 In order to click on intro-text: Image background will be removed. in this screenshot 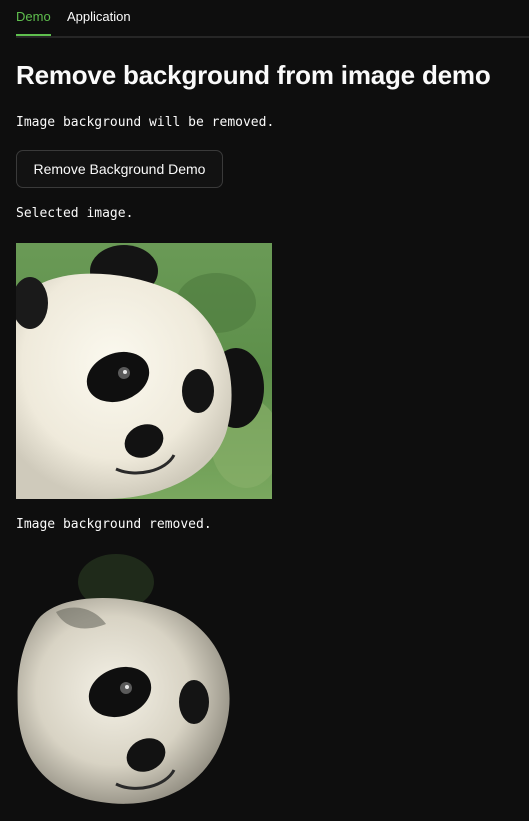, I will do `click(145, 122)`.